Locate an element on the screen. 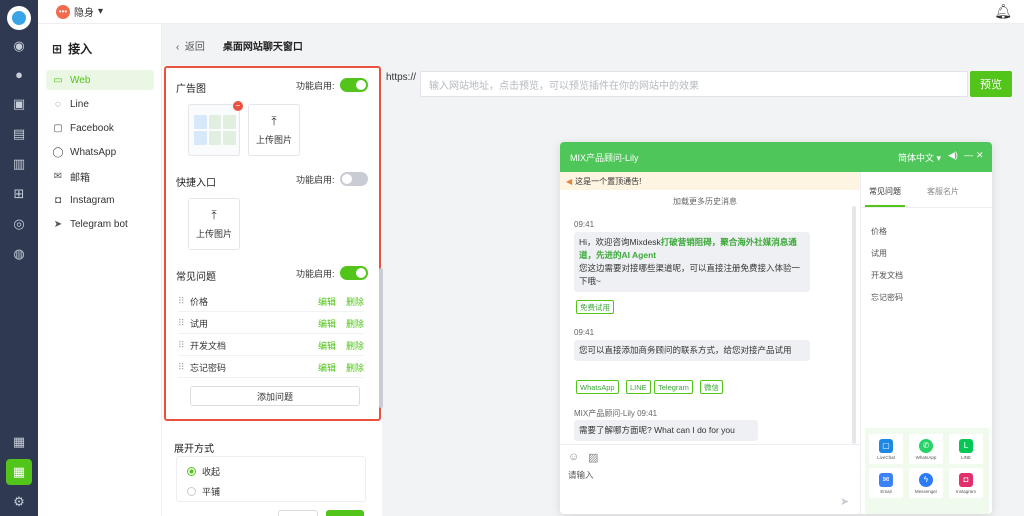 The height and width of the screenshot is (516, 1024). web-icon: ▭ is located at coordinates (58, 80).